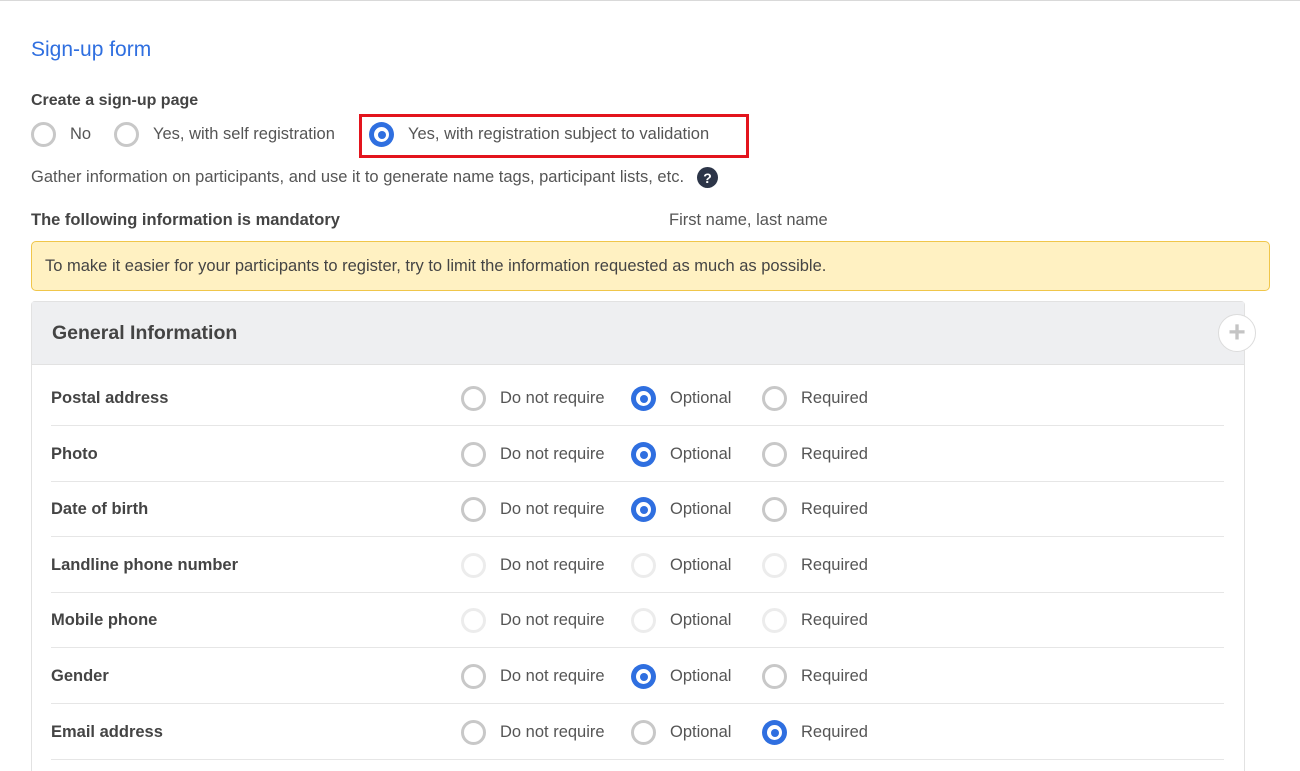  Describe the element at coordinates (145, 332) in the screenshot. I see `panel-title: General Information` at that location.